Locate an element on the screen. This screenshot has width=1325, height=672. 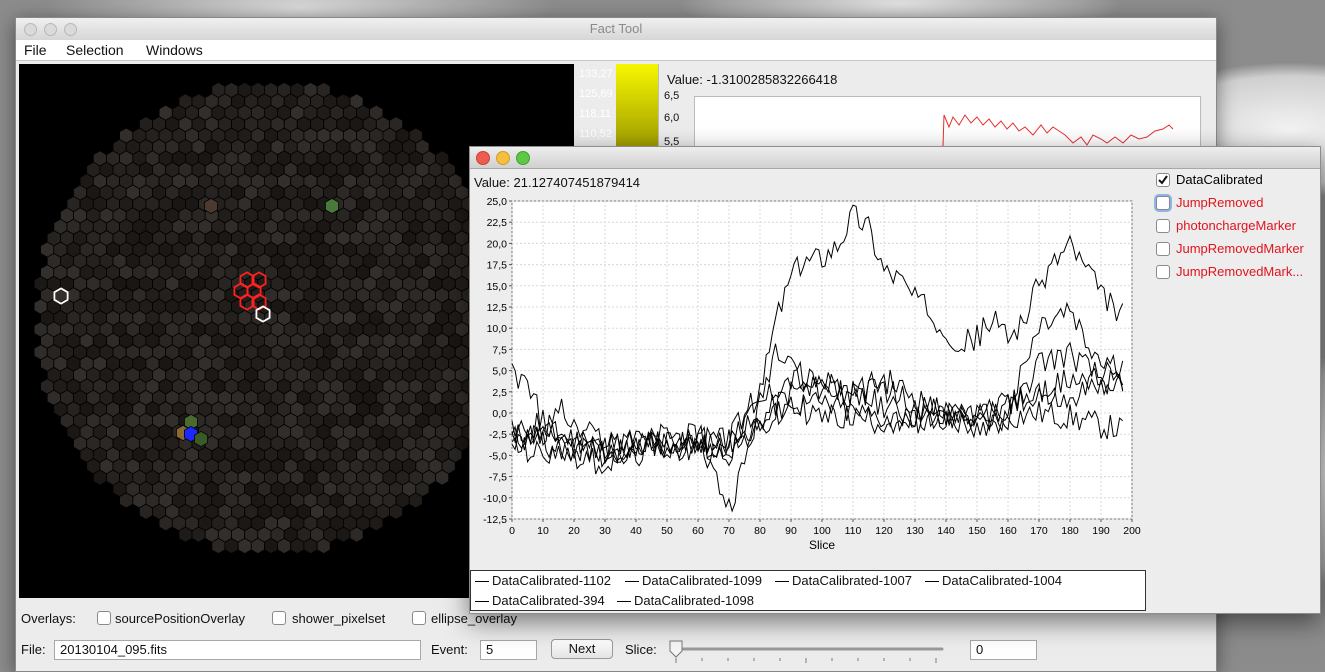
x-tick-label: 150 is located at coordinates (977, 531).